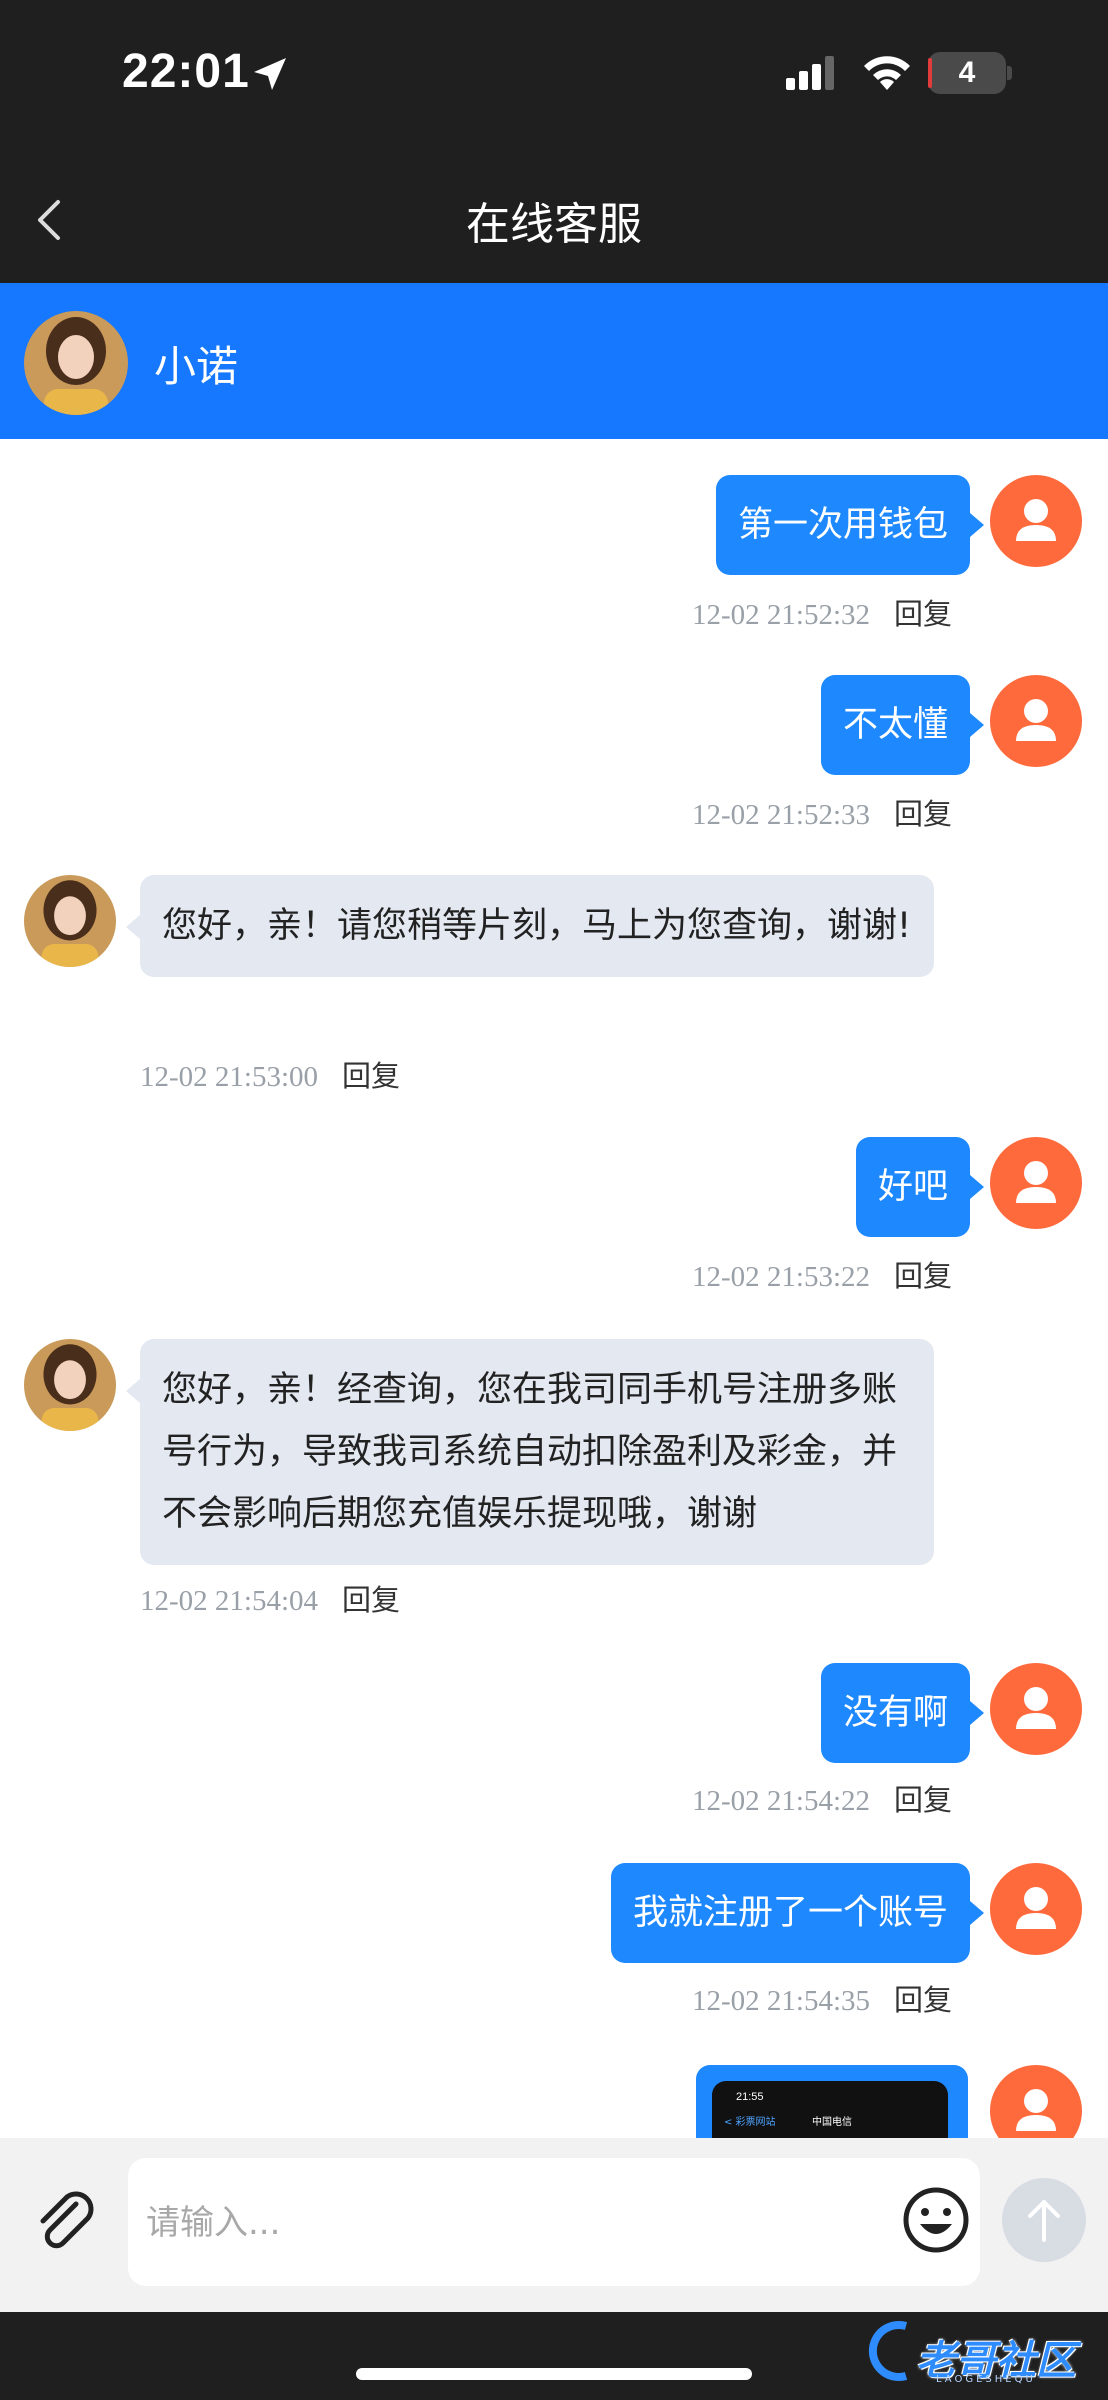 The width and height of the screenshot is (1108, 2400). I want to click on message-meta: 12-02 21:53:22 回复, so click(822, 1274).